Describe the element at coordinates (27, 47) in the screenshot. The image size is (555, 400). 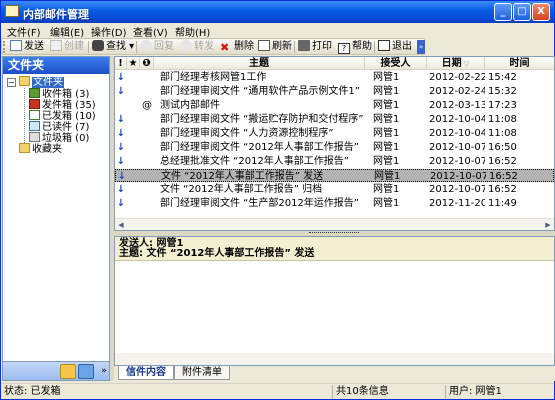
I see `send-button: 发送` at that location.